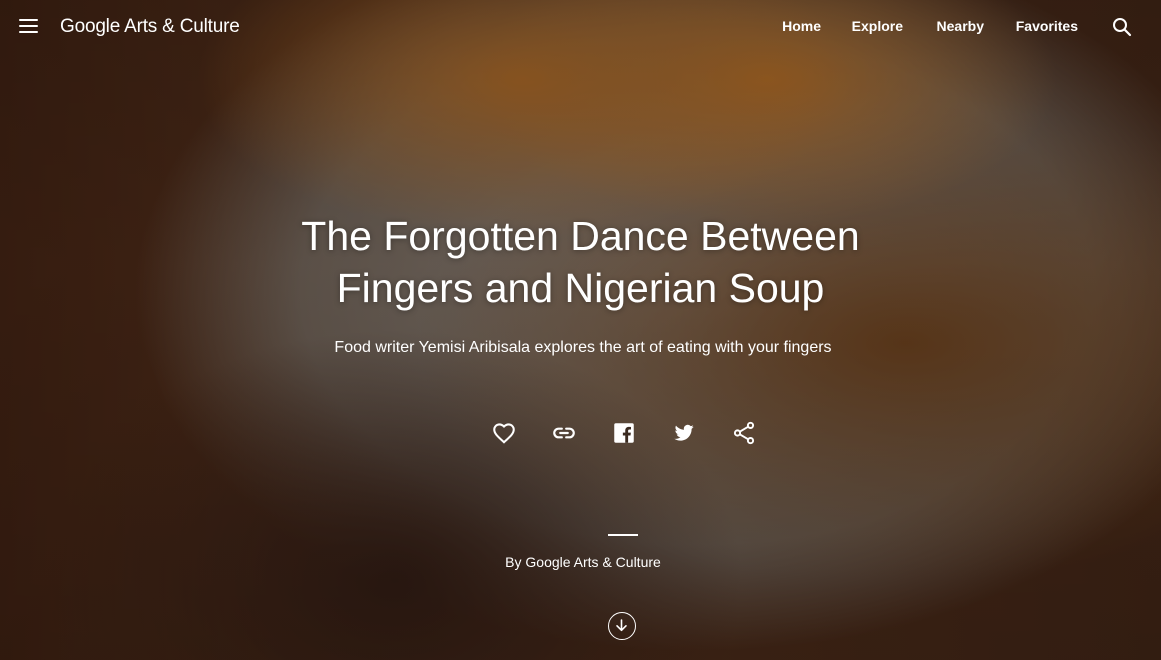  I want to click on logo-arts-culture-text: Arts & Culture, so click(180, 26).